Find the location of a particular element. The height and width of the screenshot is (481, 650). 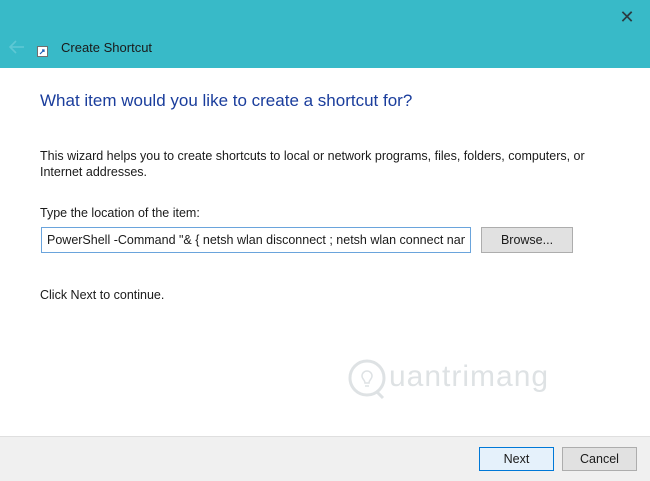

lightbulb-icon is located at coordinates (367, 379).